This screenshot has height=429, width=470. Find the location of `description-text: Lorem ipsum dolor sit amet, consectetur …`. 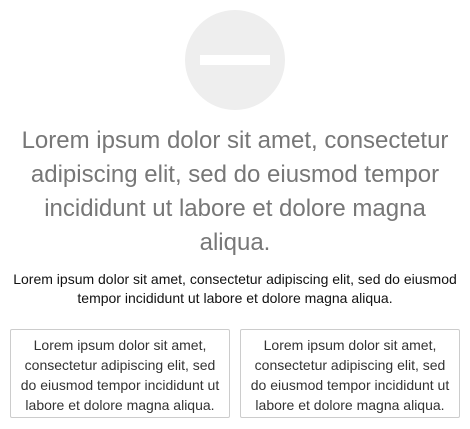

description-text: Lorem ipsum dolor sit amet, consectetur … is located at coordinates (235, 288).